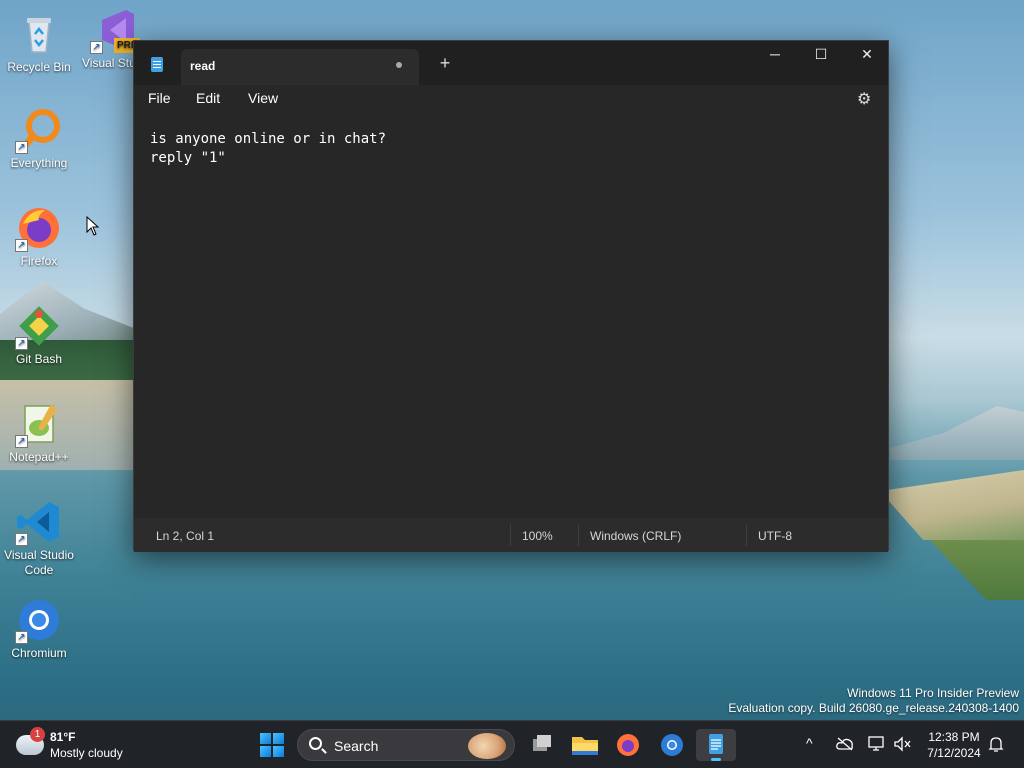 The image size is (1024, 768). Describe the element at coordinates (39, 522) in the screenshot. I see `vscode-icon: ↗` at that location.